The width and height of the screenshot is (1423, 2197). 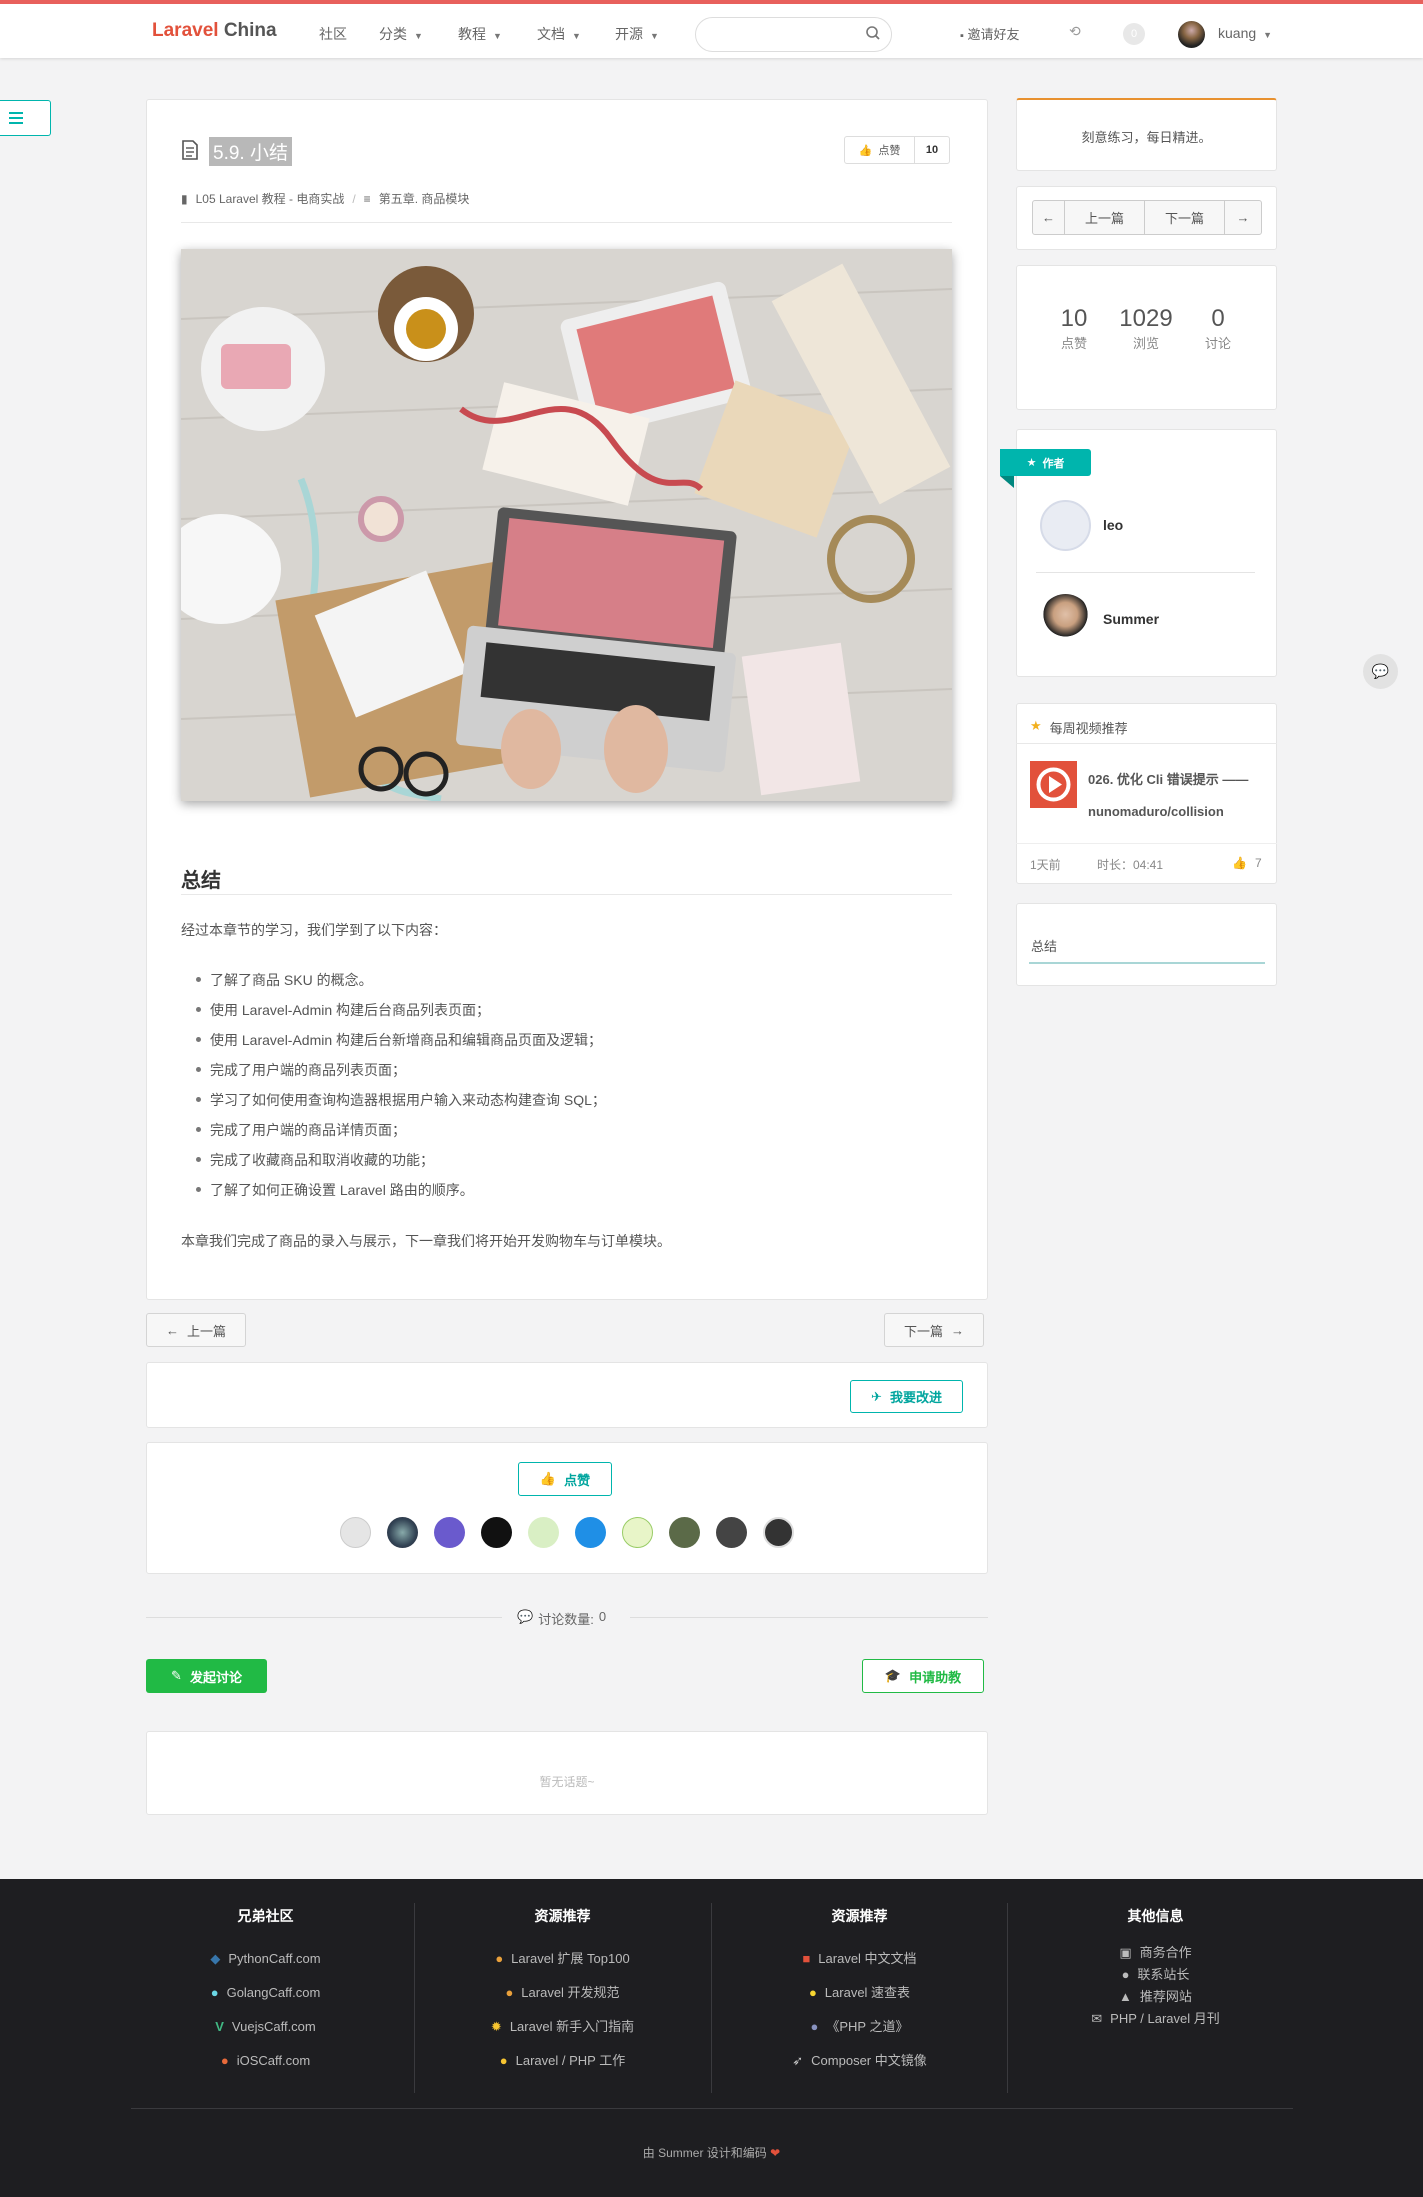 I want to click on article-like-button: 👍 点赞 10, so click(x=897, y=150).